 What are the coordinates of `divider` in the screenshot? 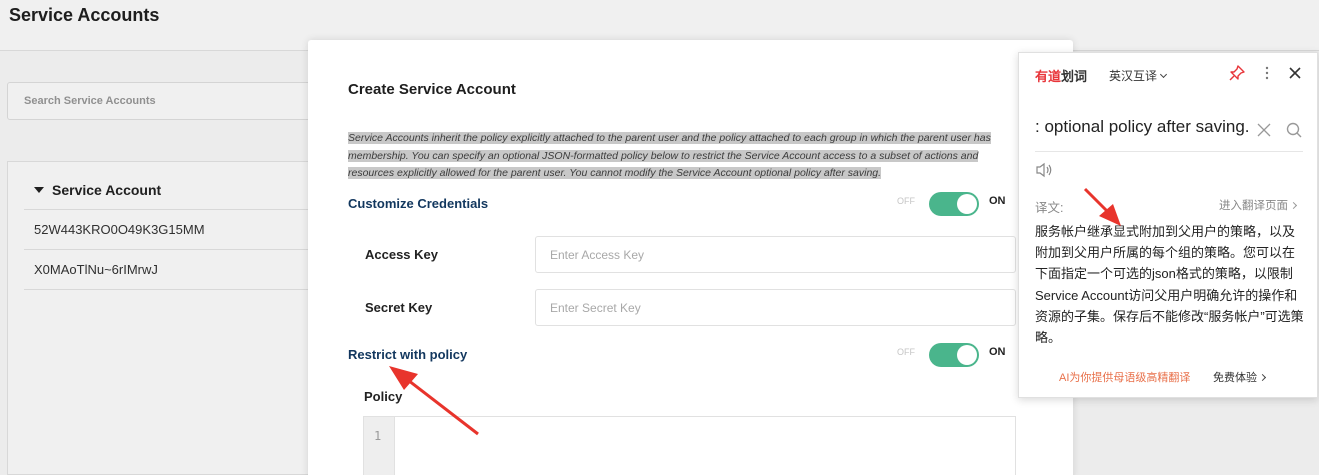 It's located at (1169, 151).